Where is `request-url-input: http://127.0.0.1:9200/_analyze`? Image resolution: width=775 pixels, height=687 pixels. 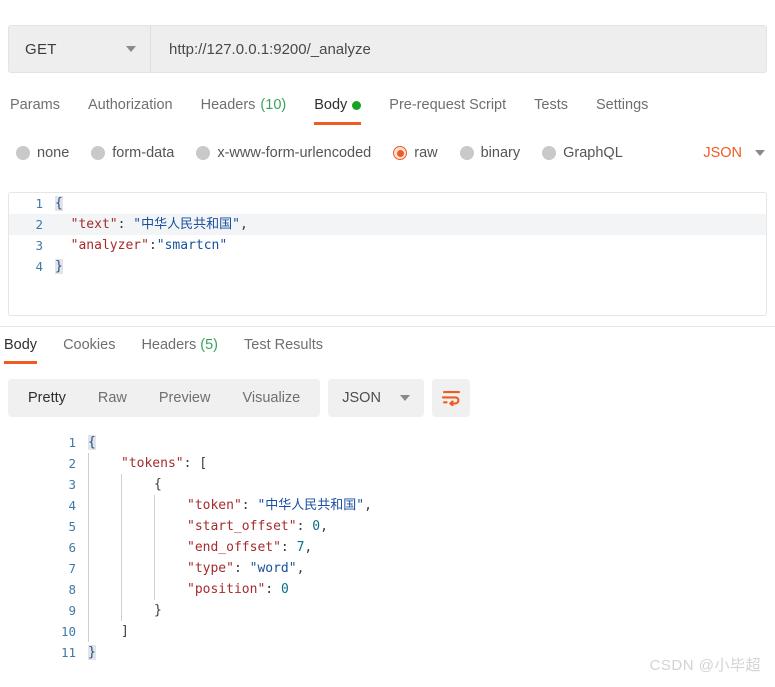 request-url-input: http://127.0.0.1:9200/_analyze is located at coordinates (458, 49).